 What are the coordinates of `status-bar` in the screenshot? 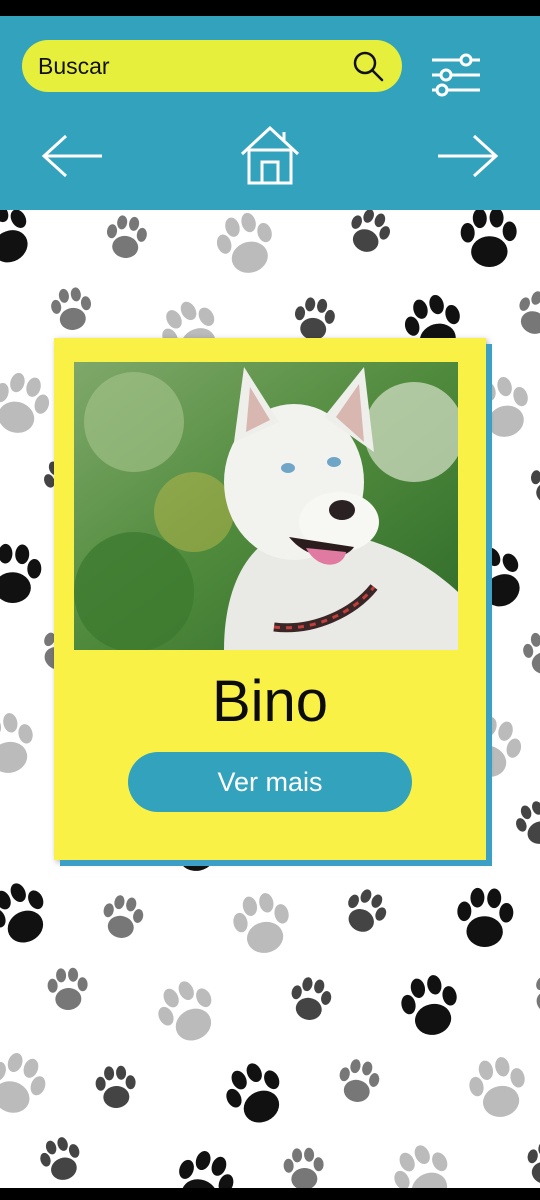 It's located at (270, 8).